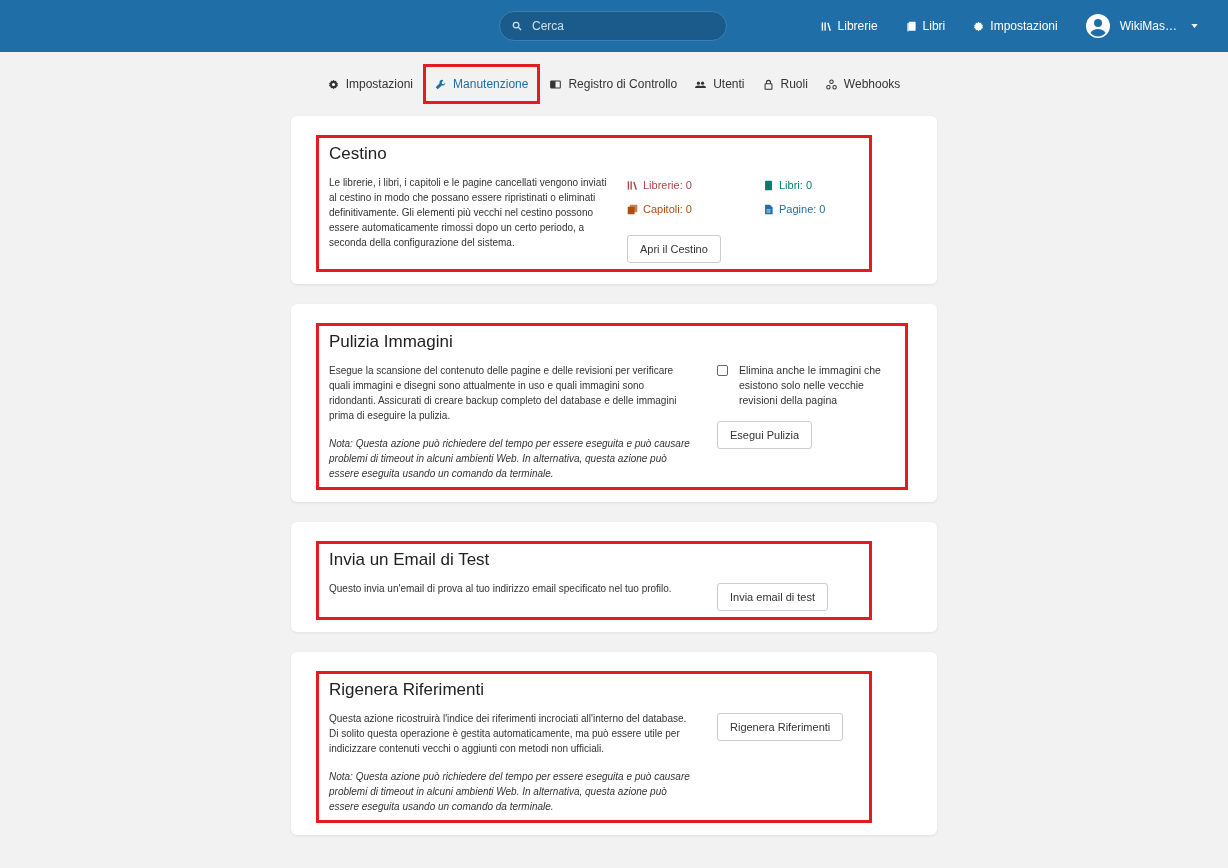  What do you see at coordinates (695, 209) in the screenshot?
I see `count-link: Capitoli: 0` at bounding box center [695, 209].